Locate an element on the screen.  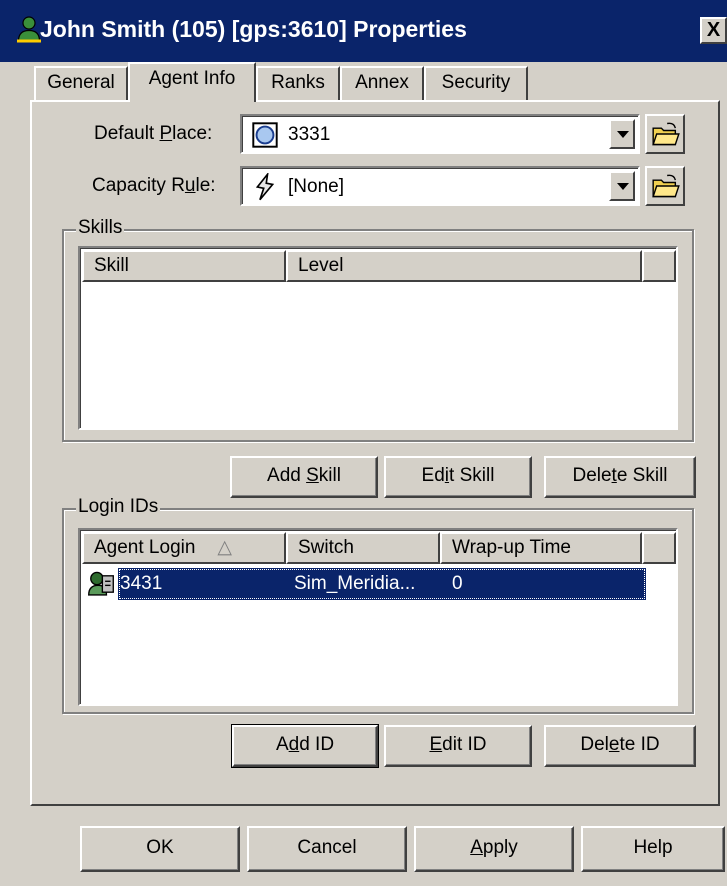
sort-ascending-icon: △ is located at coordinates (225, 547).